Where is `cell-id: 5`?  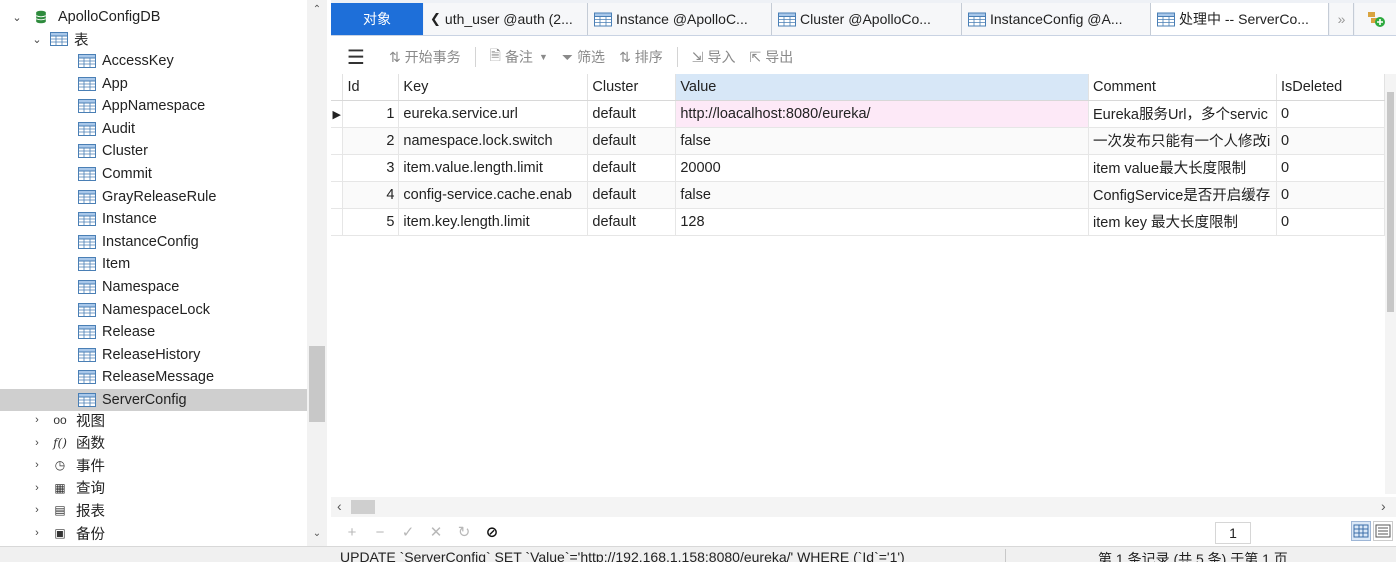 cell-id: 5 is located at coordinates (371, 222).